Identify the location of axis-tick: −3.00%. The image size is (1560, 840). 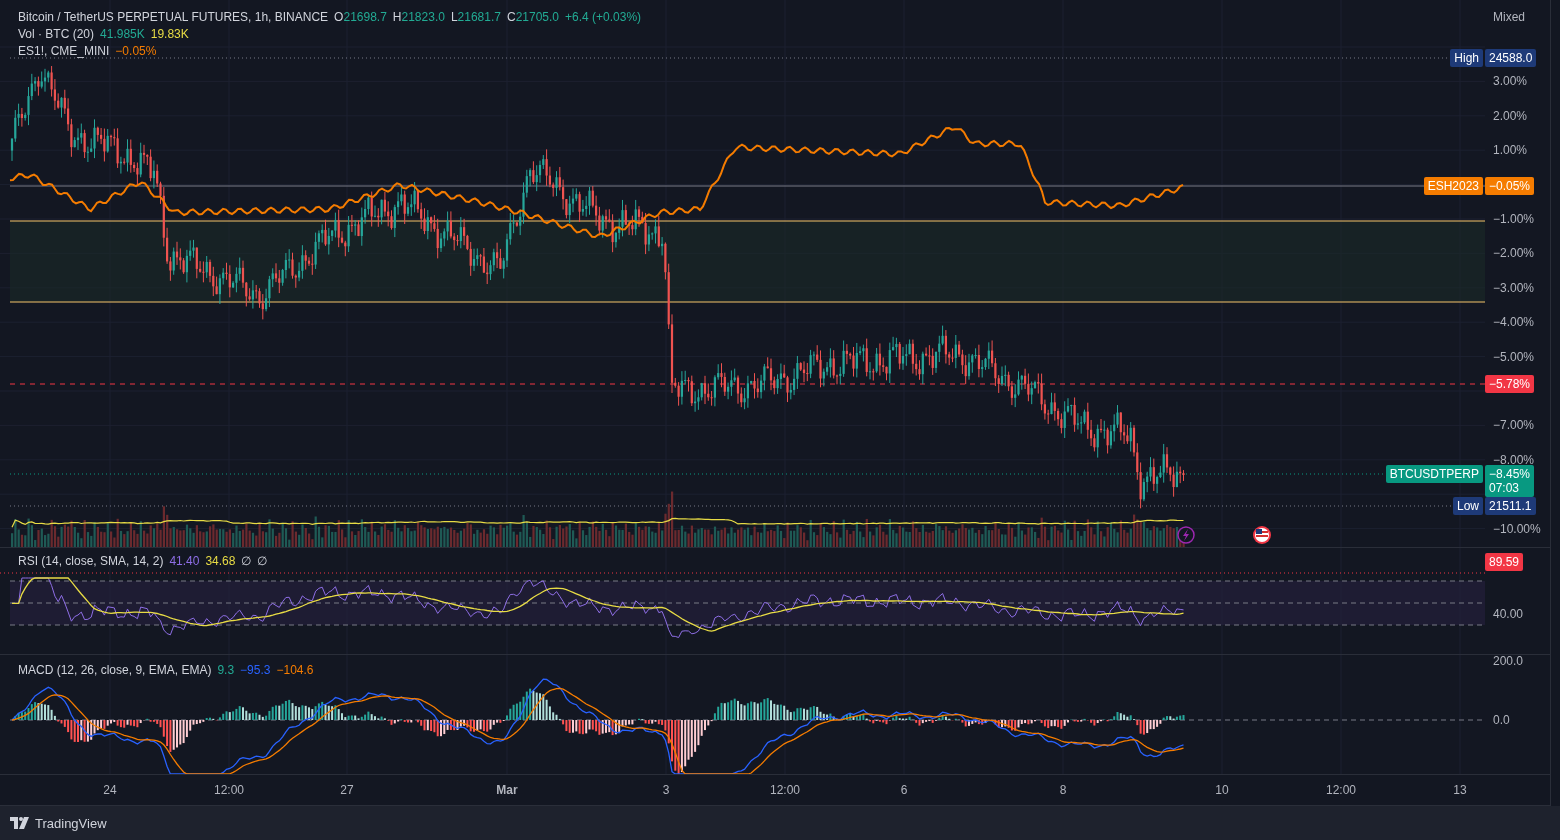
(1514, 287).